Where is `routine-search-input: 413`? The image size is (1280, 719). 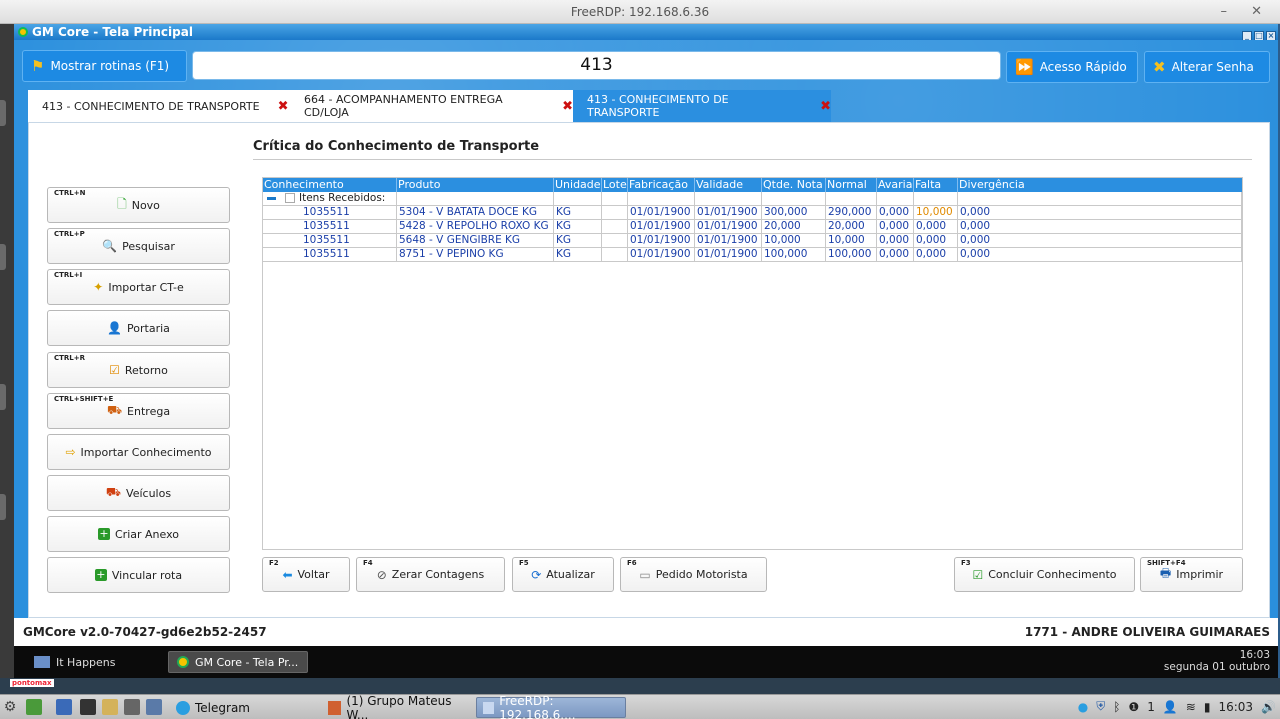 routine-search-input: 413 is located at coordinates (596, 65).